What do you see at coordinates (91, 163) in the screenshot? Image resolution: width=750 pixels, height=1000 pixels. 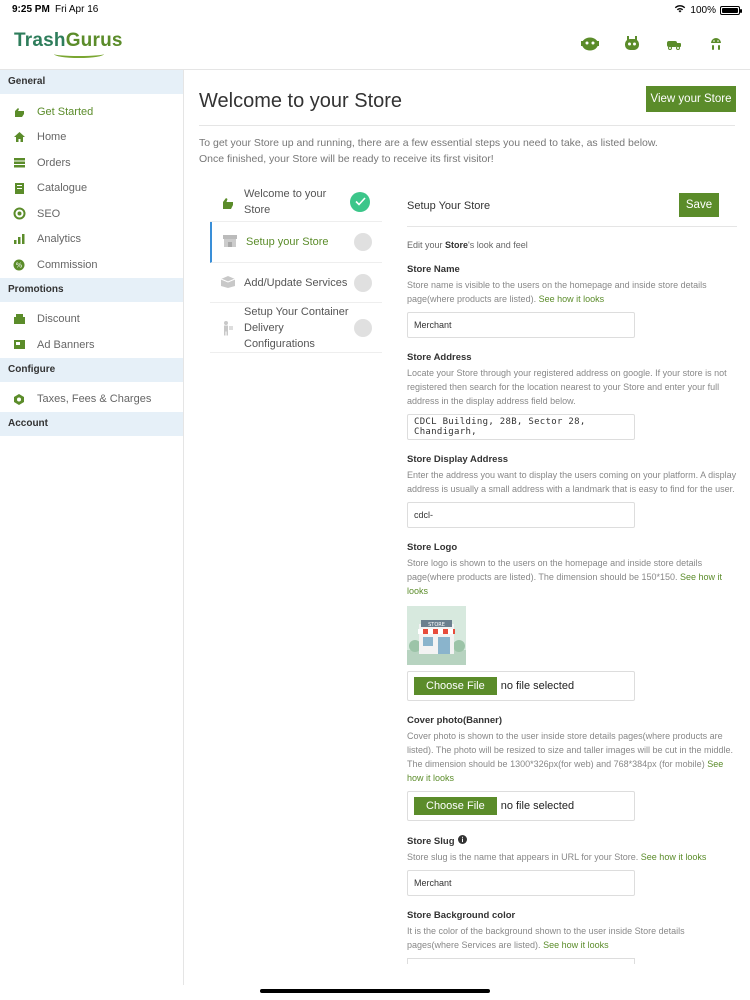 I see `sidebar-item-orders: Orders` at bounding box center [91, 163].